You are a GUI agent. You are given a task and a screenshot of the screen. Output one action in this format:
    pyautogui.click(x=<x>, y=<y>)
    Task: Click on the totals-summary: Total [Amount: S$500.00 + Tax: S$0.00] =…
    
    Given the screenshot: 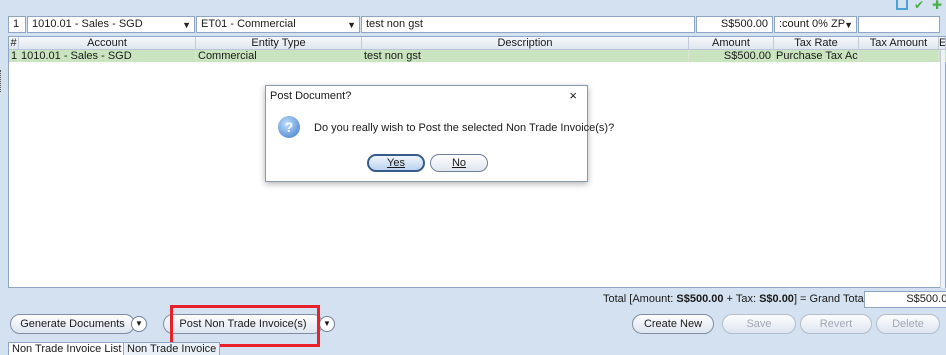 What is the action you would take?
    pyautogui.click(x=736, y=299)
    